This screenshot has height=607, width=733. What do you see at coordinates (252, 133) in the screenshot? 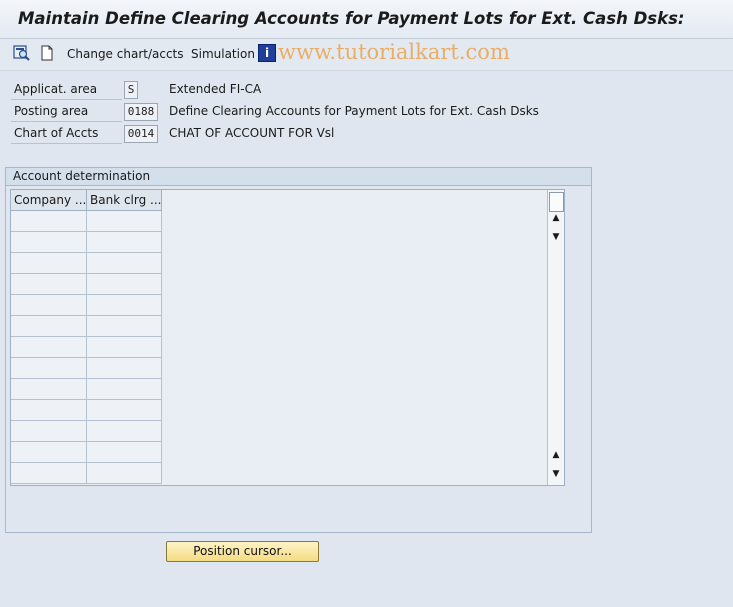
I see `chart-of-accts-description: CHAT OF ACCOUNT FOR Vsl` at bounding box center [252, 133].